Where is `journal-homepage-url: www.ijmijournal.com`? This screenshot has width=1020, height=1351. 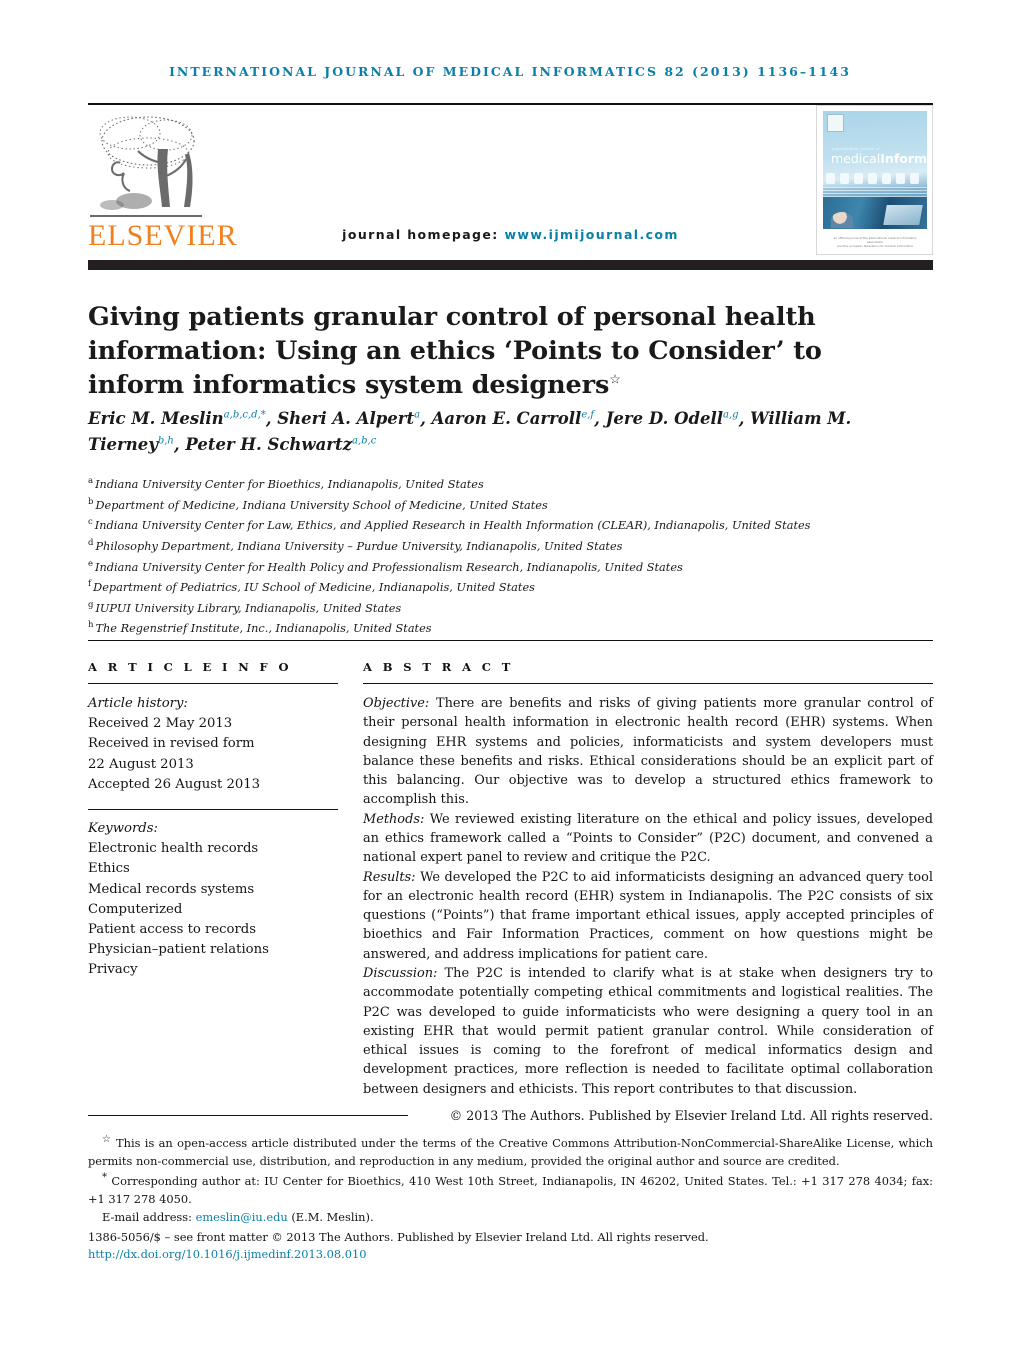 journal-homepage-url: www.ijmijournal.com is located at coordinates (591, 234).